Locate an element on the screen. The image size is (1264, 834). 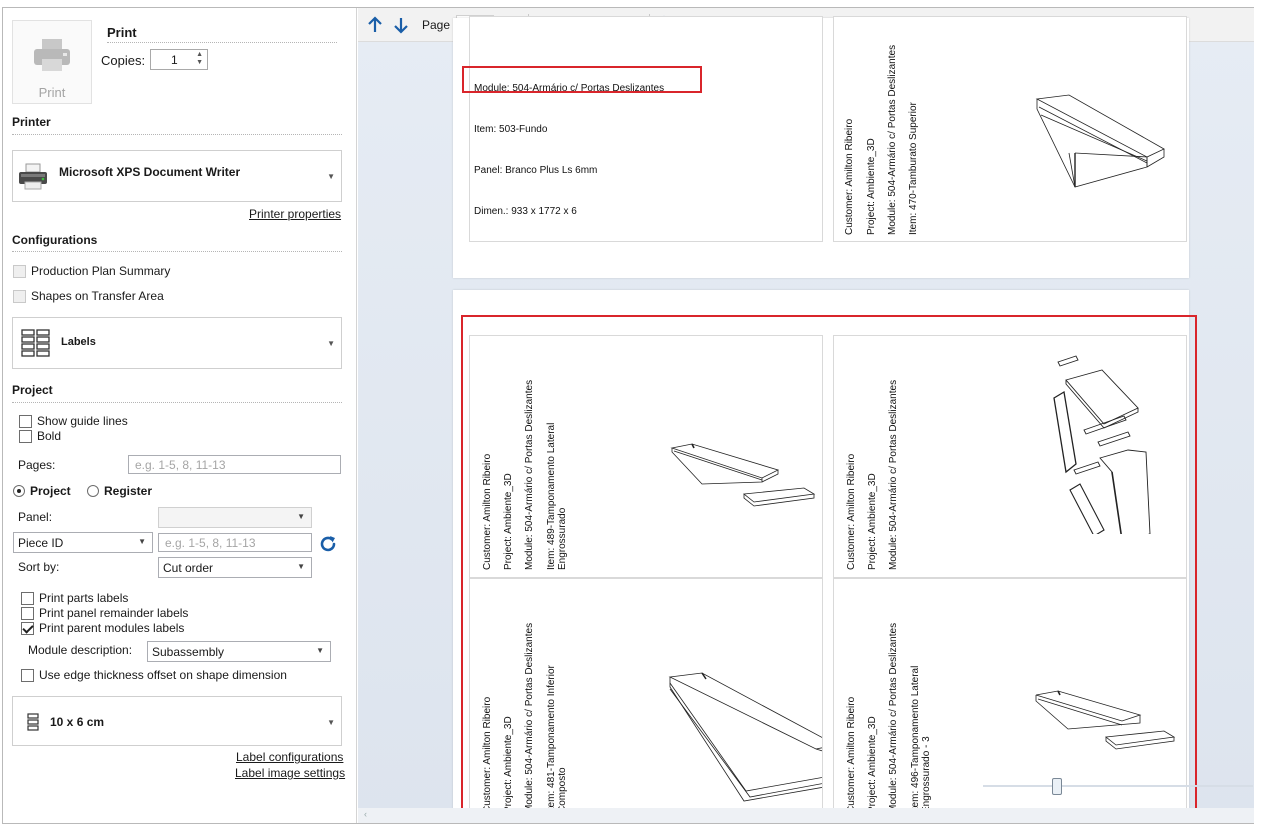
label-item-continued: Composto is located at coordinates (562, 788).